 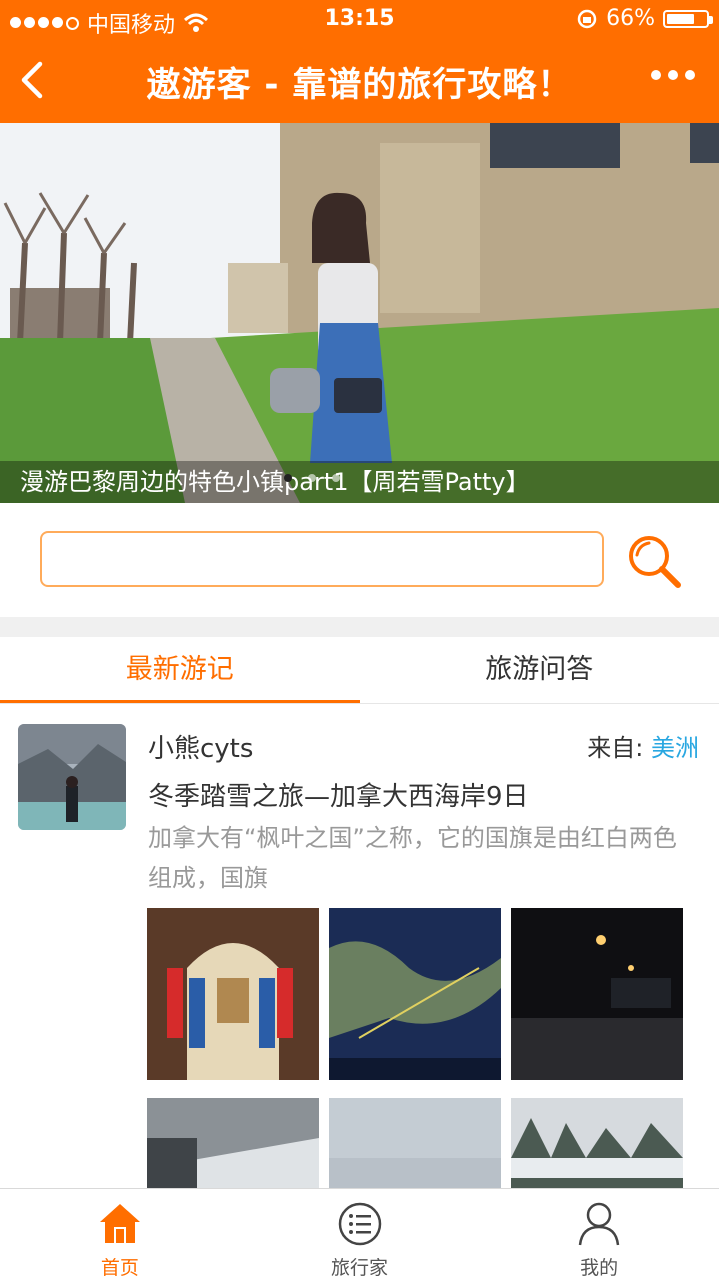 What do you see at coordinates (686, 19) in the screenshot?
I see `battery-icon` at bounding box center [686, 19].